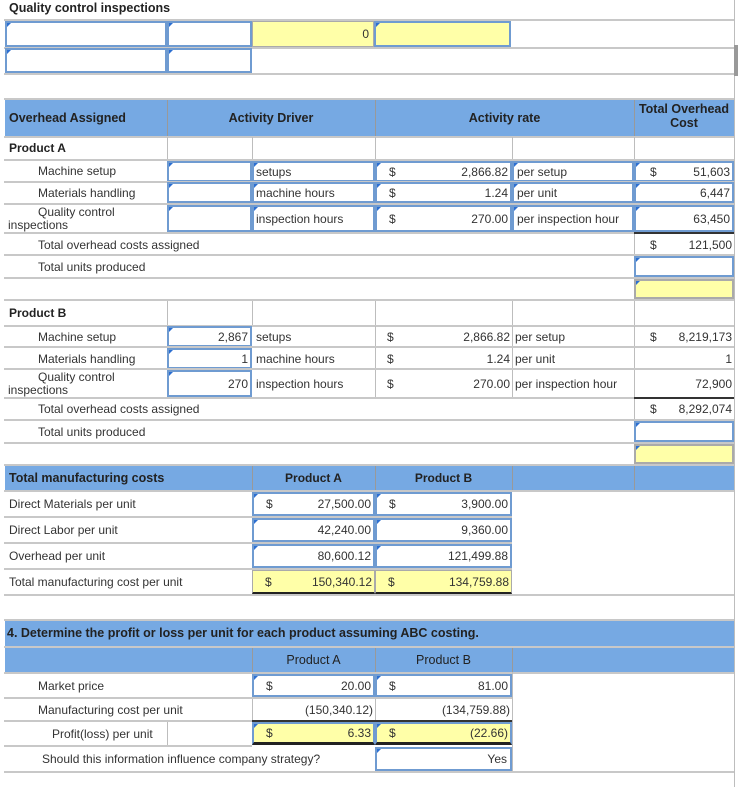  What do you see at coordinates (90, 8) in the screenshot?
I see `section-label-quality-control: Quality control inspections` at bounding box center [90, 8].